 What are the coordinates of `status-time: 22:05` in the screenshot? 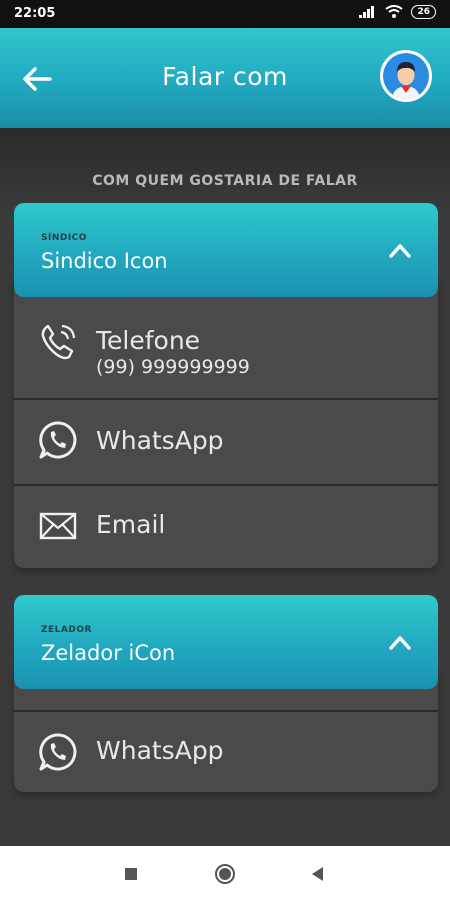 It's located at (35, 13).